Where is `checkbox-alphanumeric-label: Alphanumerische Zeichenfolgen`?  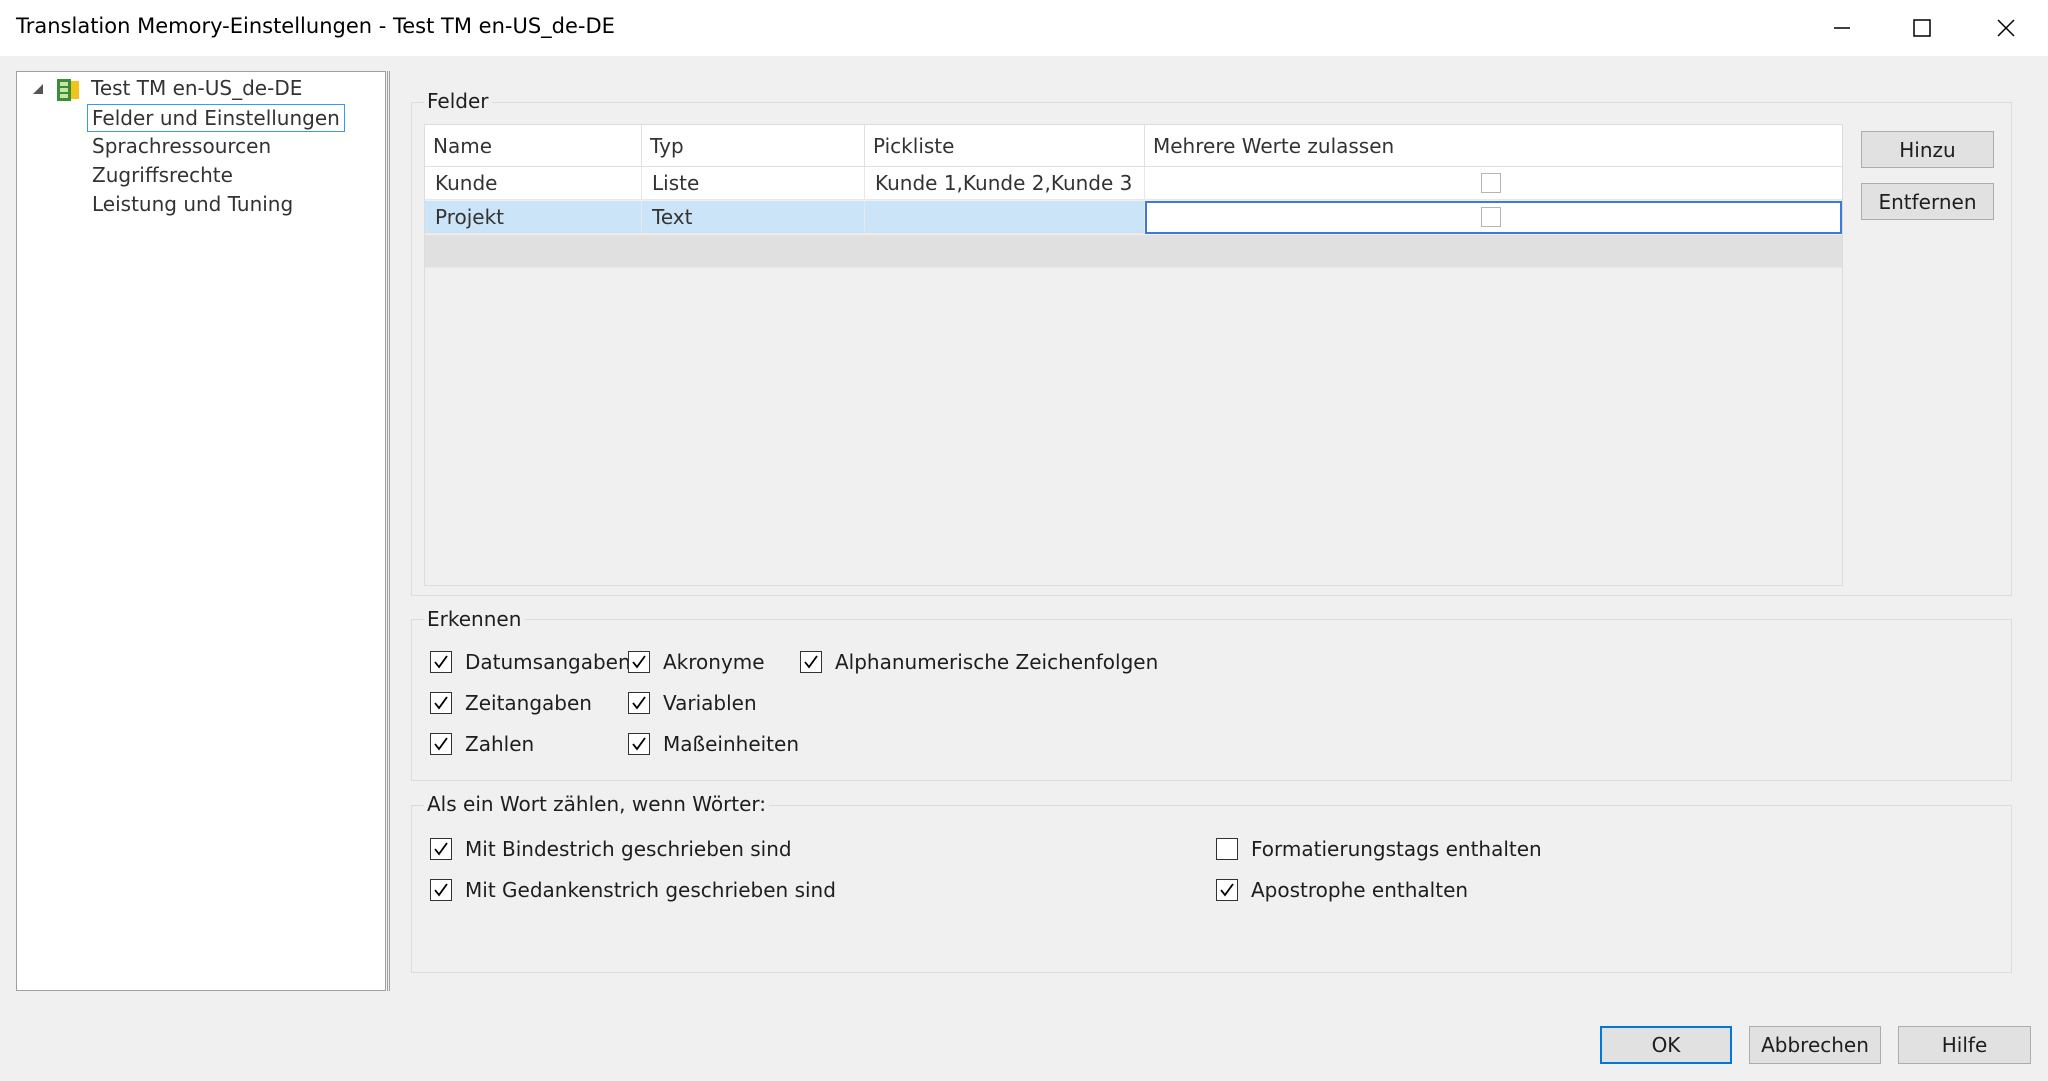
checkbox-alphanumeric-label: Alphanumerische Zeichenfolgen is located at coordinates (997, 662).